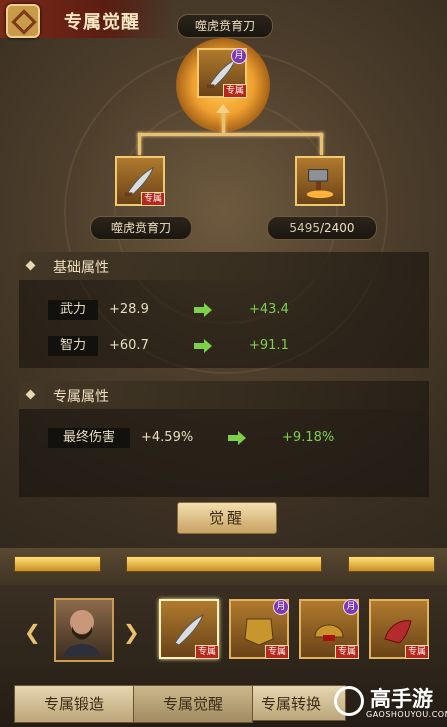  I want to click on exclusive-attributes-header: 专属属性, so click(224, 395).